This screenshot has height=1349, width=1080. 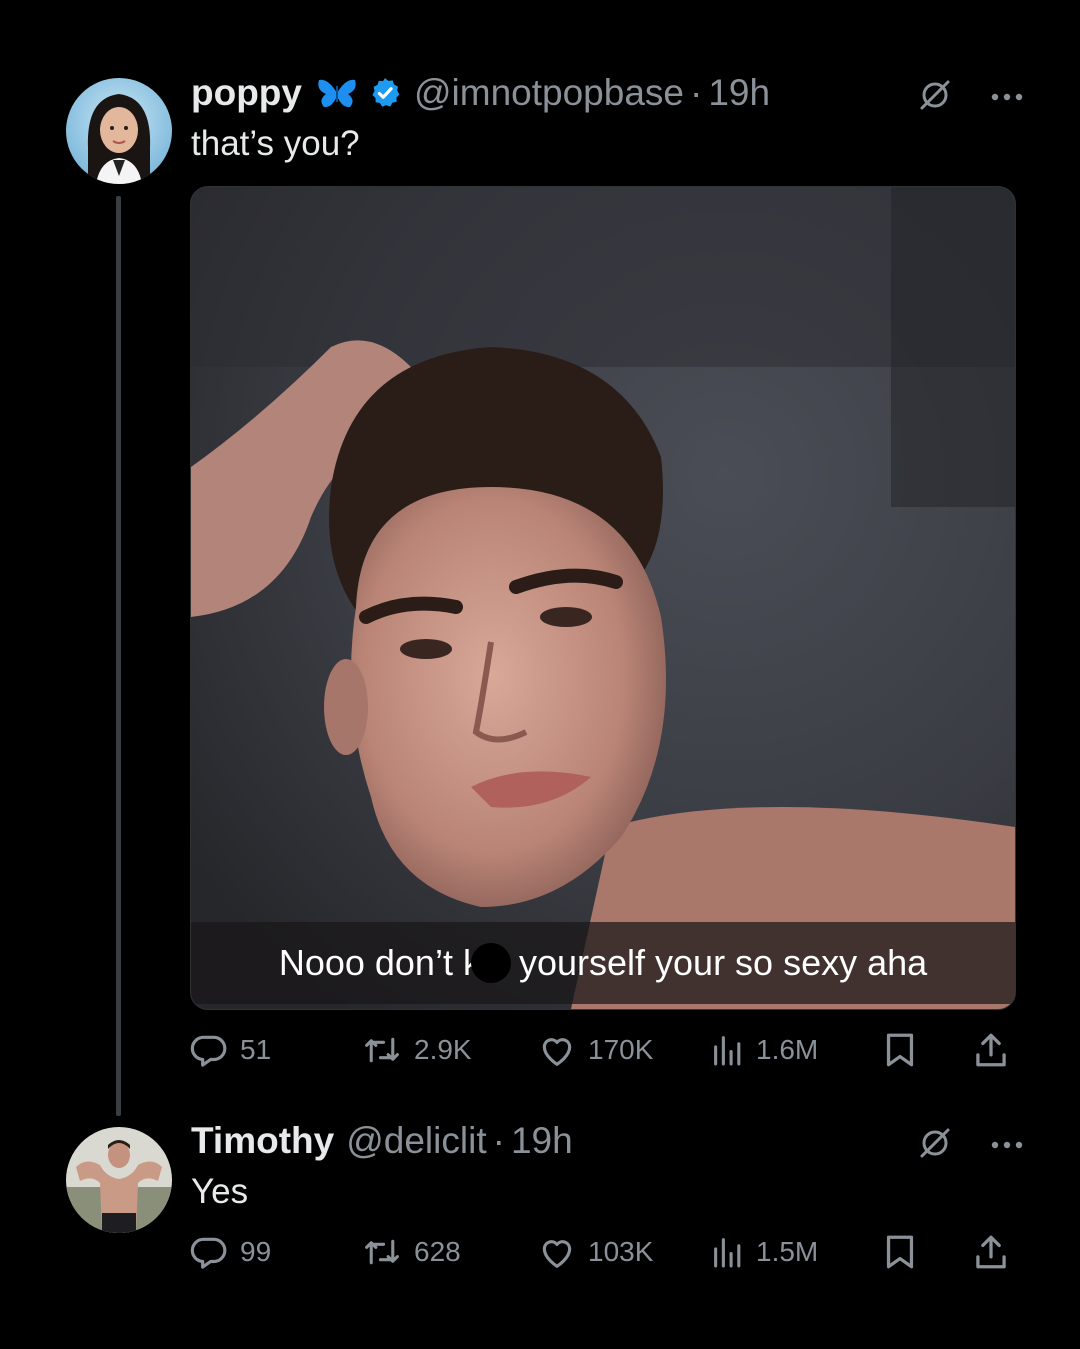 I want to click on like-count: 103K, so click(x=621, y=1251).